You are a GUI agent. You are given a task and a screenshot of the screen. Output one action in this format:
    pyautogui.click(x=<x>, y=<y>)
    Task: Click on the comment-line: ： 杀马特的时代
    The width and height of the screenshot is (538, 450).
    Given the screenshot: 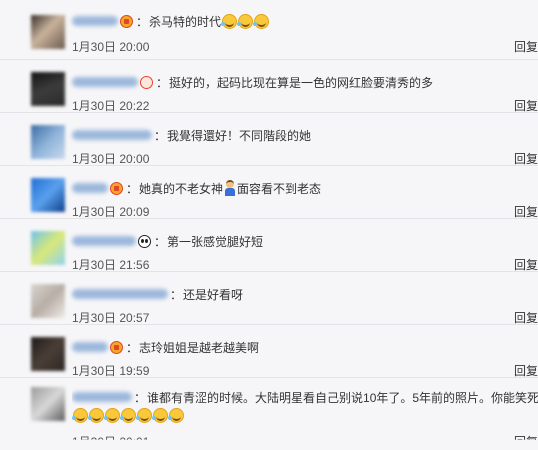 What is the action you would take?
    pyautogui.click(x=171, y=21)
    